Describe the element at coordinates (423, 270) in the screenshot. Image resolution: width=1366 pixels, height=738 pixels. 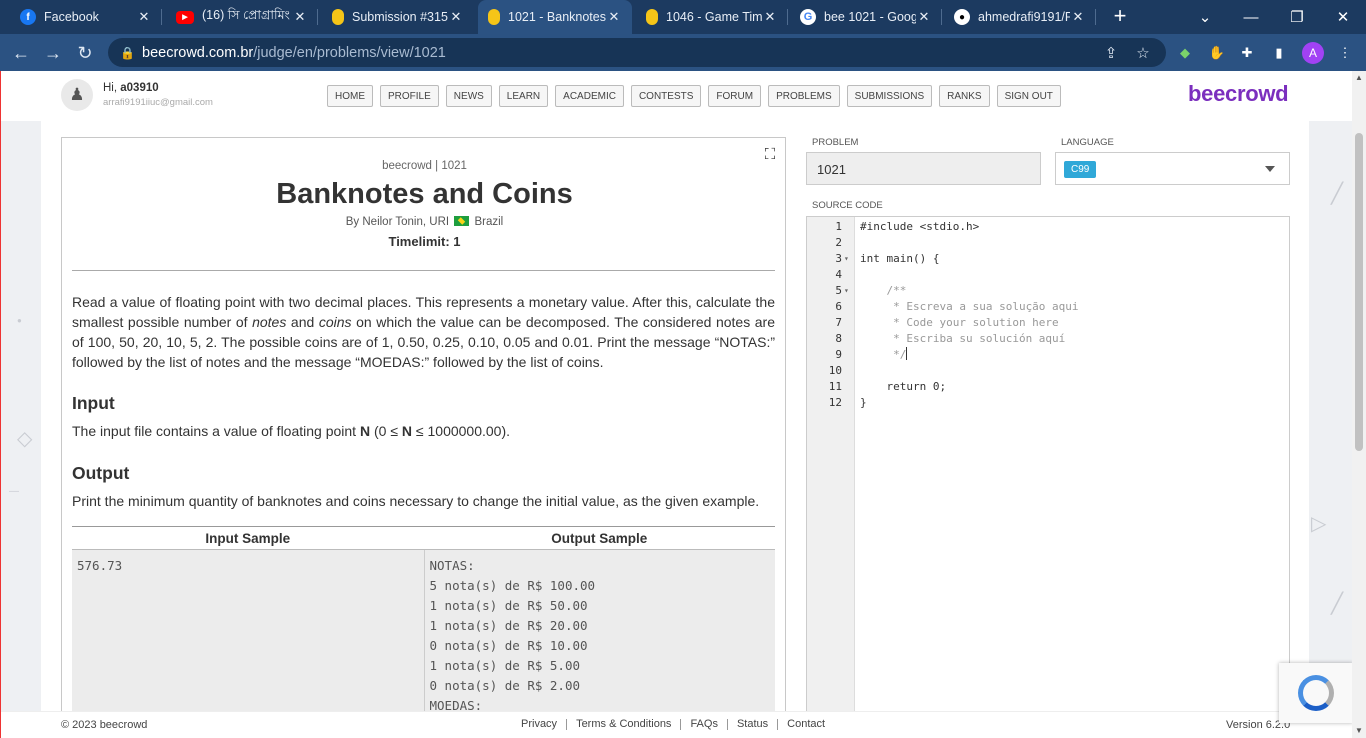
I see `divider` at that location.